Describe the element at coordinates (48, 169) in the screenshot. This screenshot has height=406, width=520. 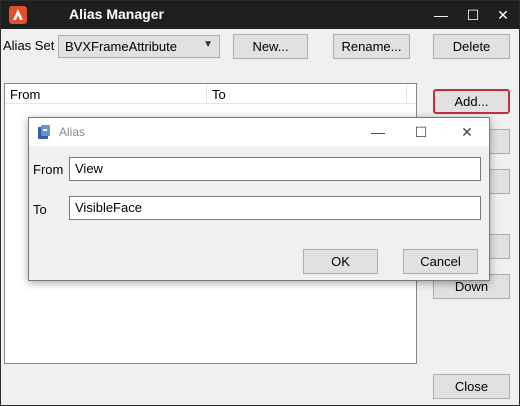
I see `from-label: From` at that location.